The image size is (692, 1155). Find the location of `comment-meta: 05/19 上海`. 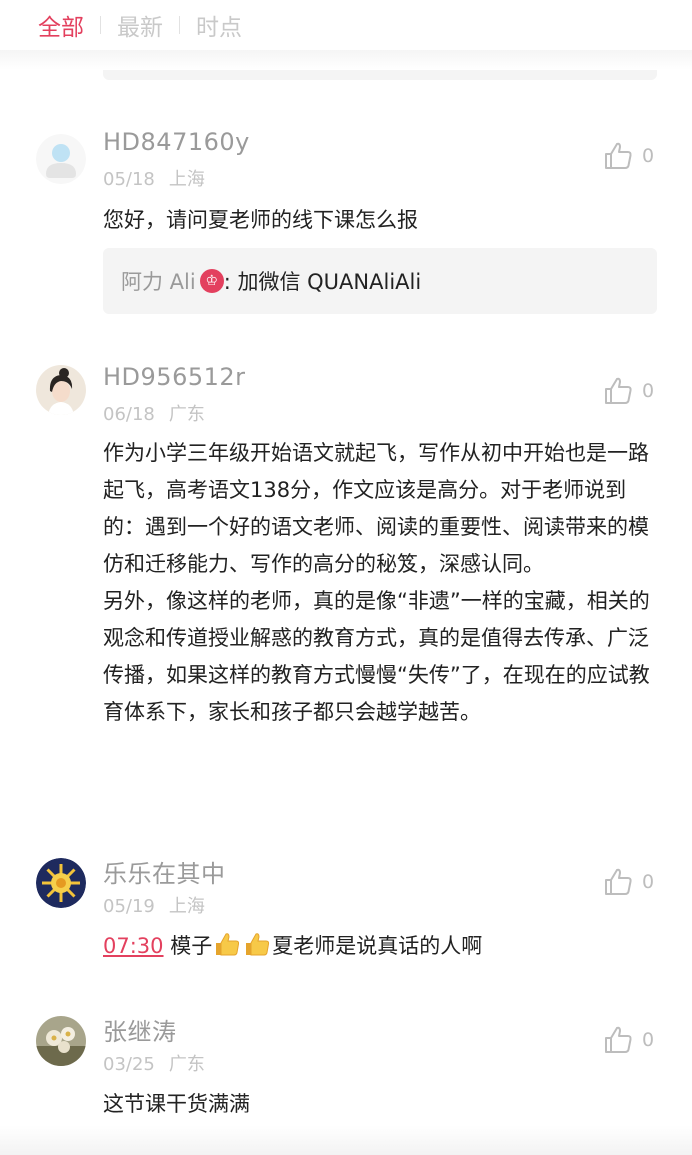

comment-meta: 05/19 上海 is located at coordinates (154, 905).